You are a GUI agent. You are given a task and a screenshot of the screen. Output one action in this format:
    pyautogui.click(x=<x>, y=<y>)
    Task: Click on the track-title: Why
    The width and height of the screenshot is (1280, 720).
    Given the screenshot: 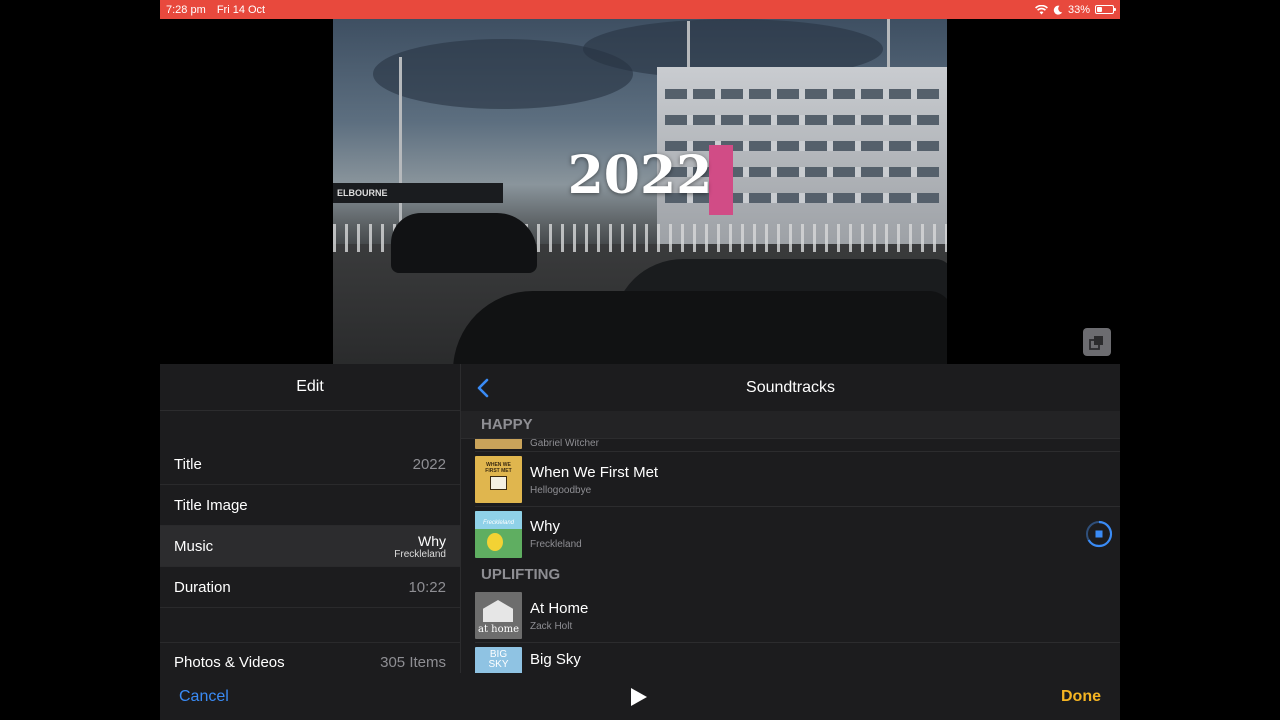 What is the action you would take?
    pyautogui.click(x=545, y=526)
    